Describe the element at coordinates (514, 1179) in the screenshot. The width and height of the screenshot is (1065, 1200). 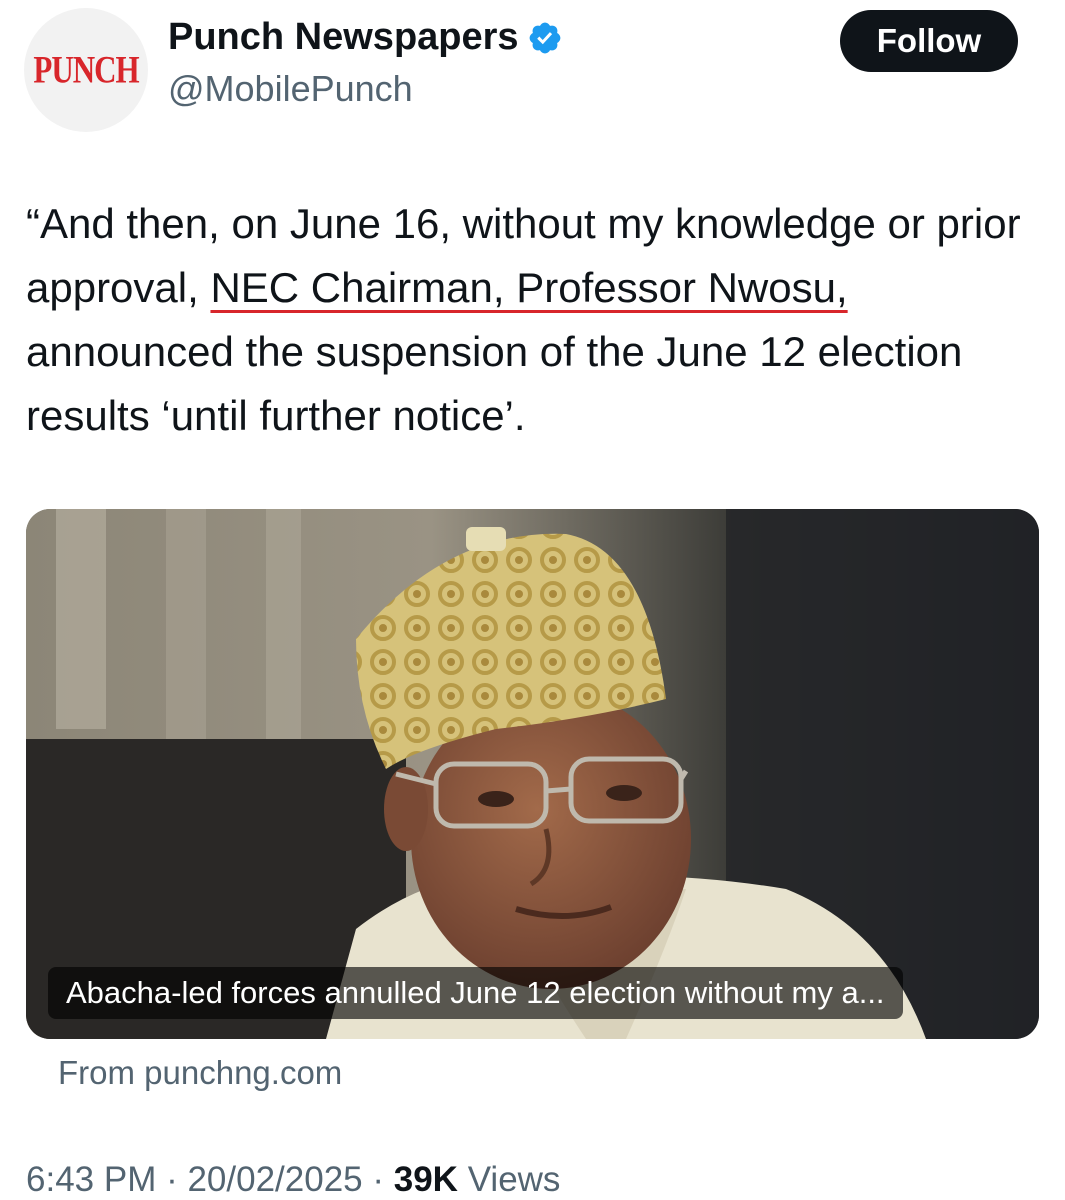
I see `views-label: Views` at that location.